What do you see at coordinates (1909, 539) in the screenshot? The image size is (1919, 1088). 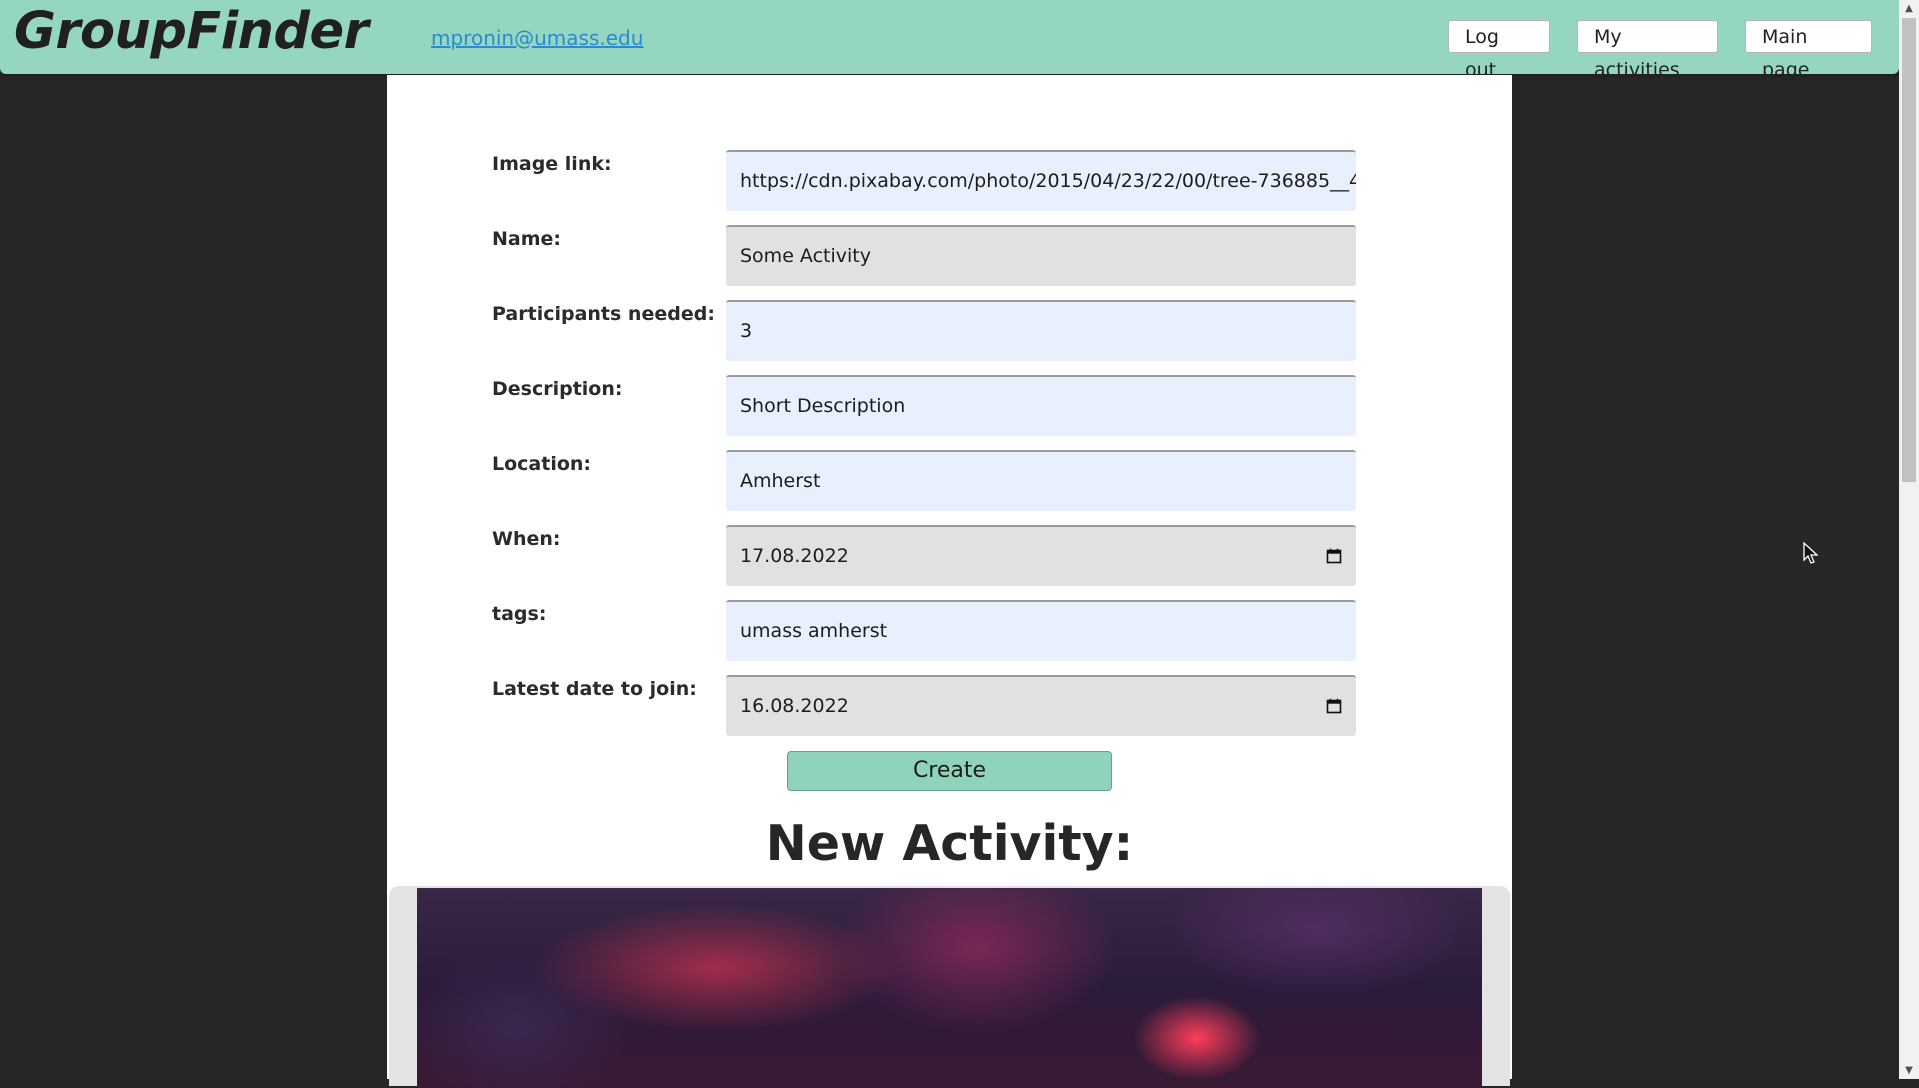 I see `page-scrollbar: ▲ ▼` at bounding box center [1909, 539].